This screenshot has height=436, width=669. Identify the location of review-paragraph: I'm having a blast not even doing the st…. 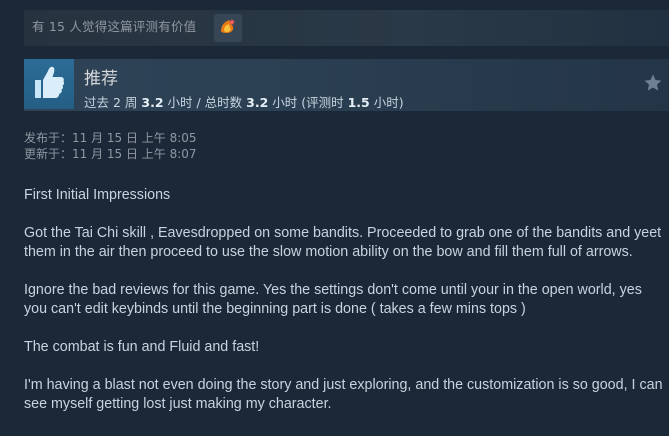
(343, 394).